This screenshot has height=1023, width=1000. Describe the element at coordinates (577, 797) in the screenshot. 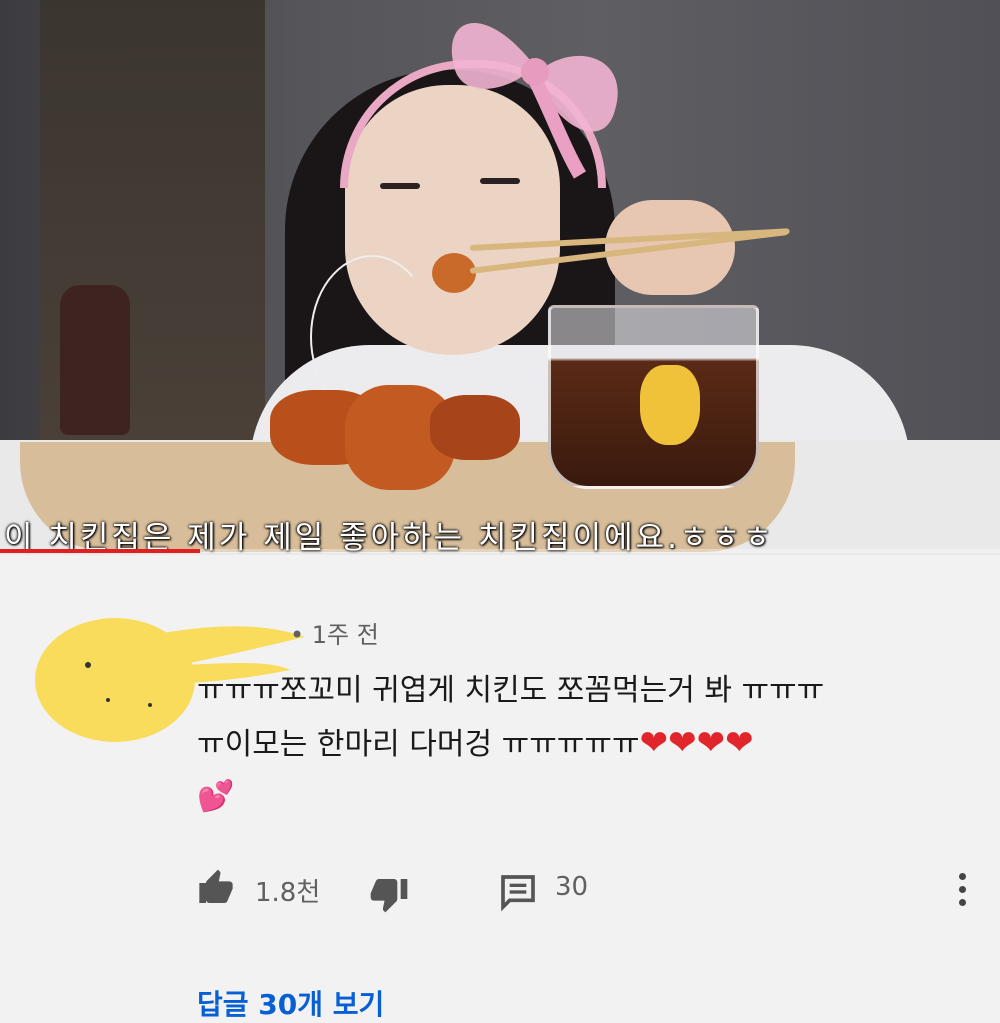

I see `comment-text-line: 💕` at that location.